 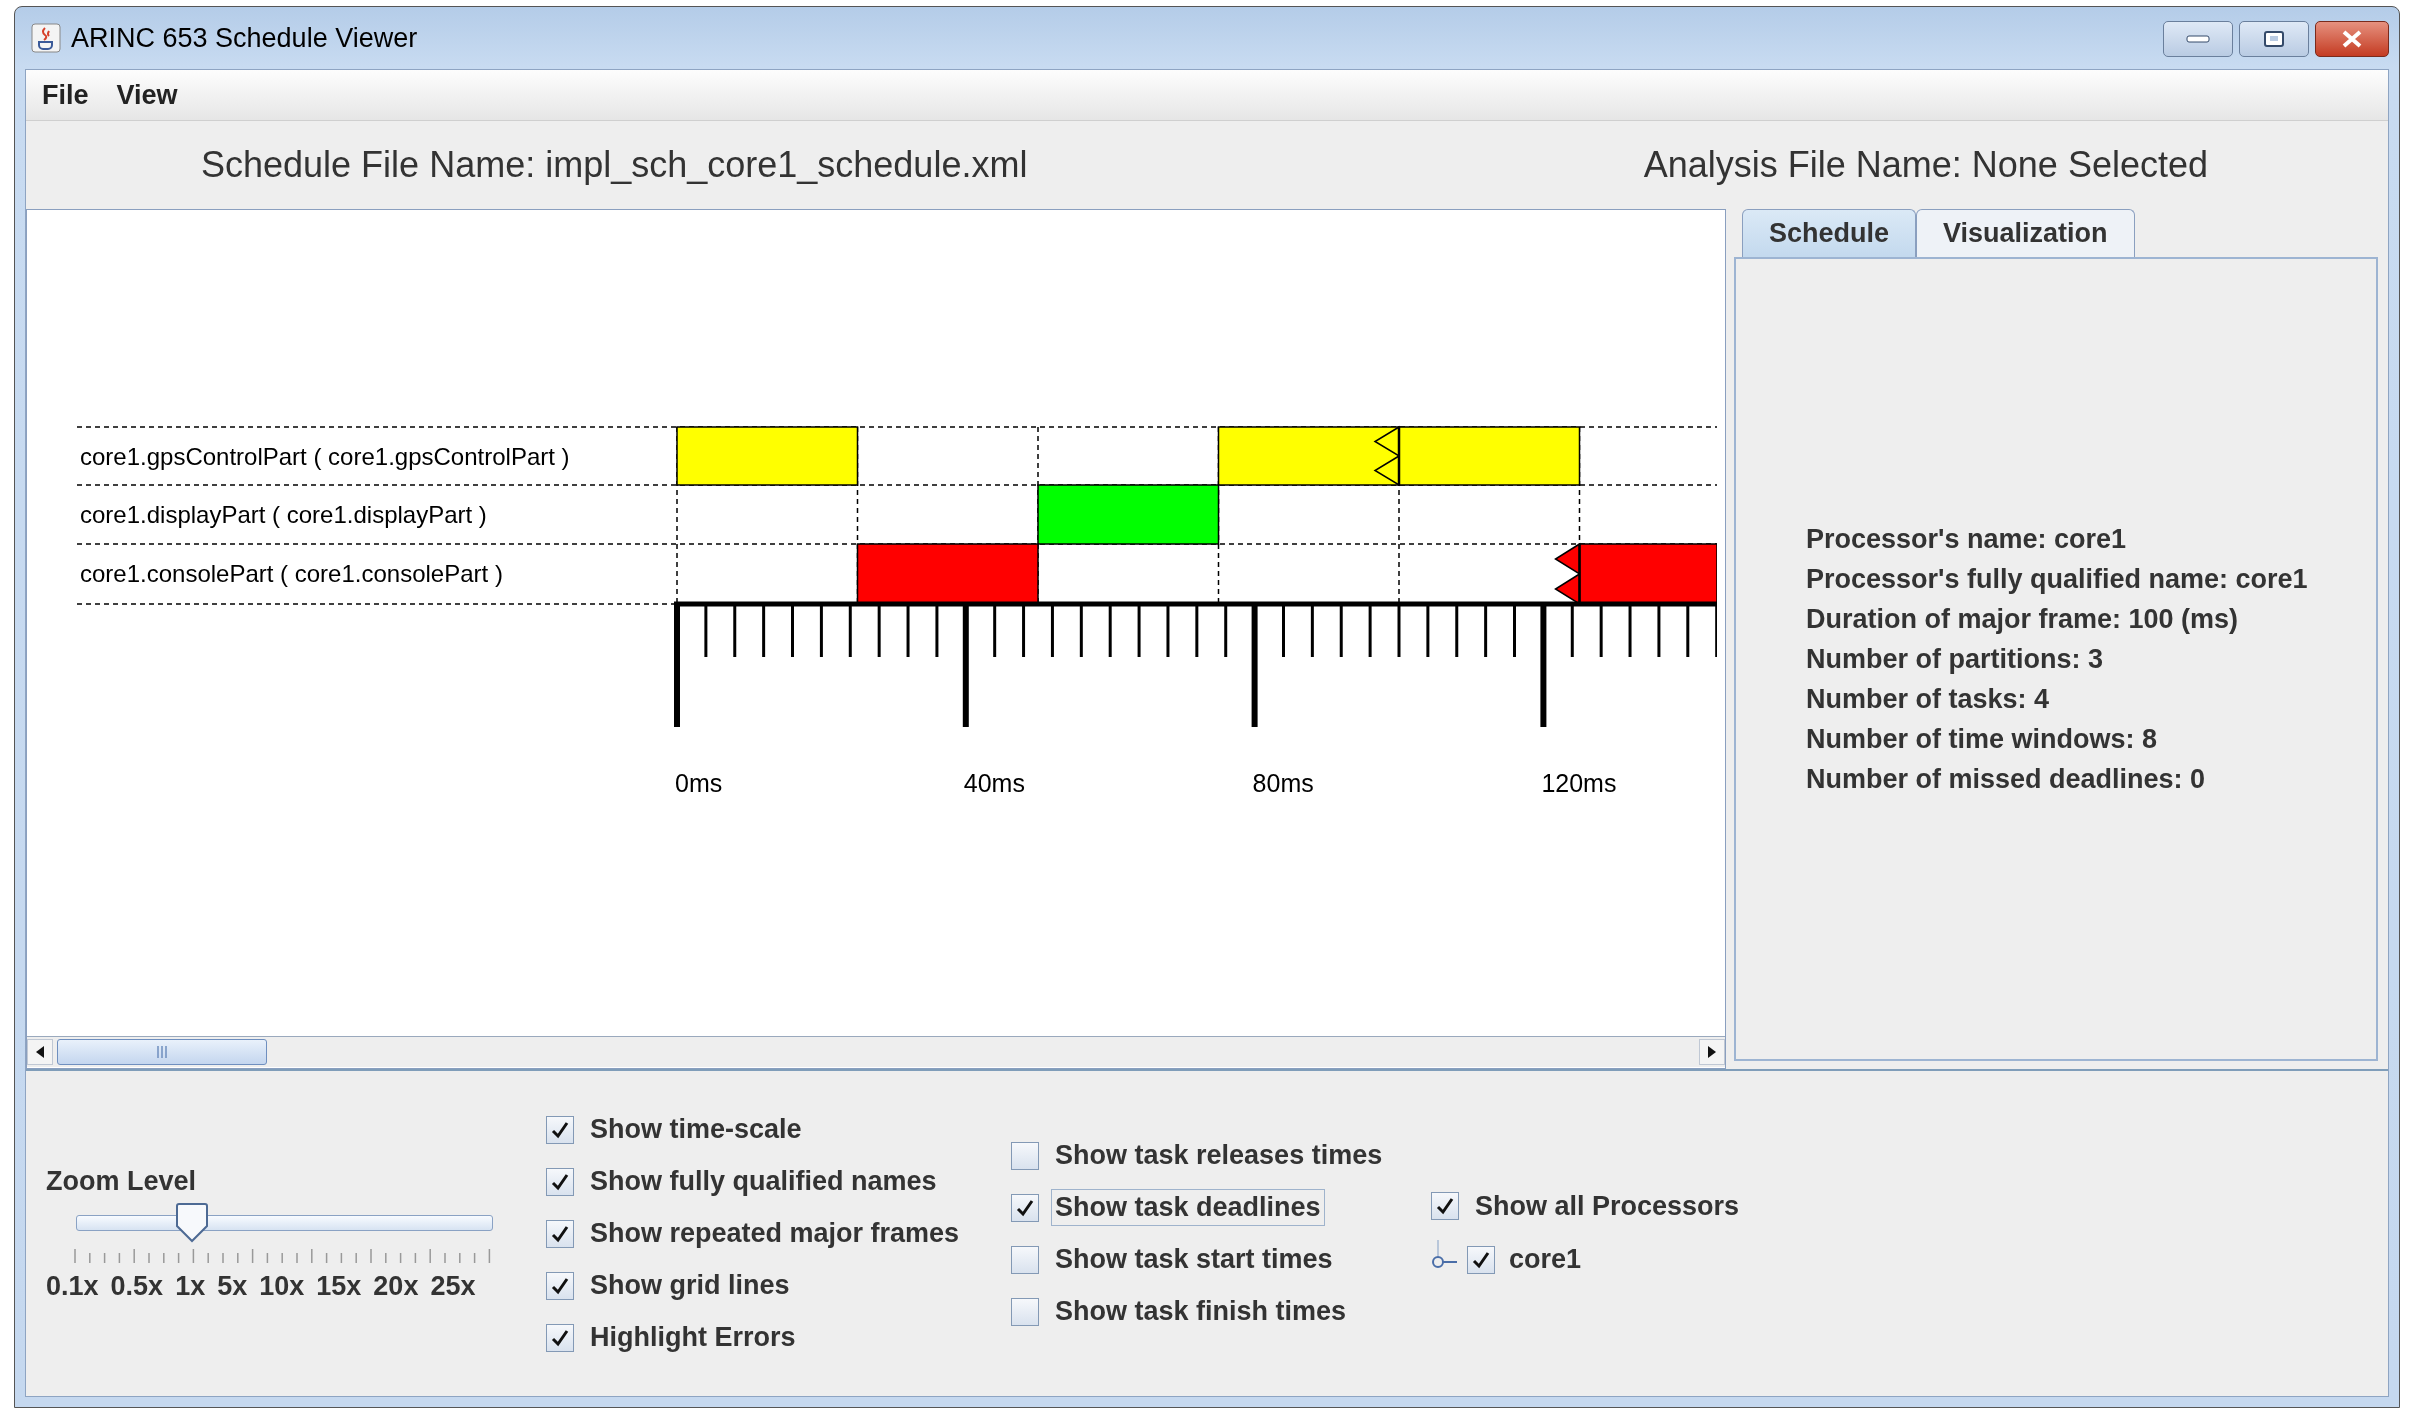 What do you see at coordinates (190, 1286) in the screenshot?
I see `zoom-mark-label: 1x` at bounding box center [190, 1286].